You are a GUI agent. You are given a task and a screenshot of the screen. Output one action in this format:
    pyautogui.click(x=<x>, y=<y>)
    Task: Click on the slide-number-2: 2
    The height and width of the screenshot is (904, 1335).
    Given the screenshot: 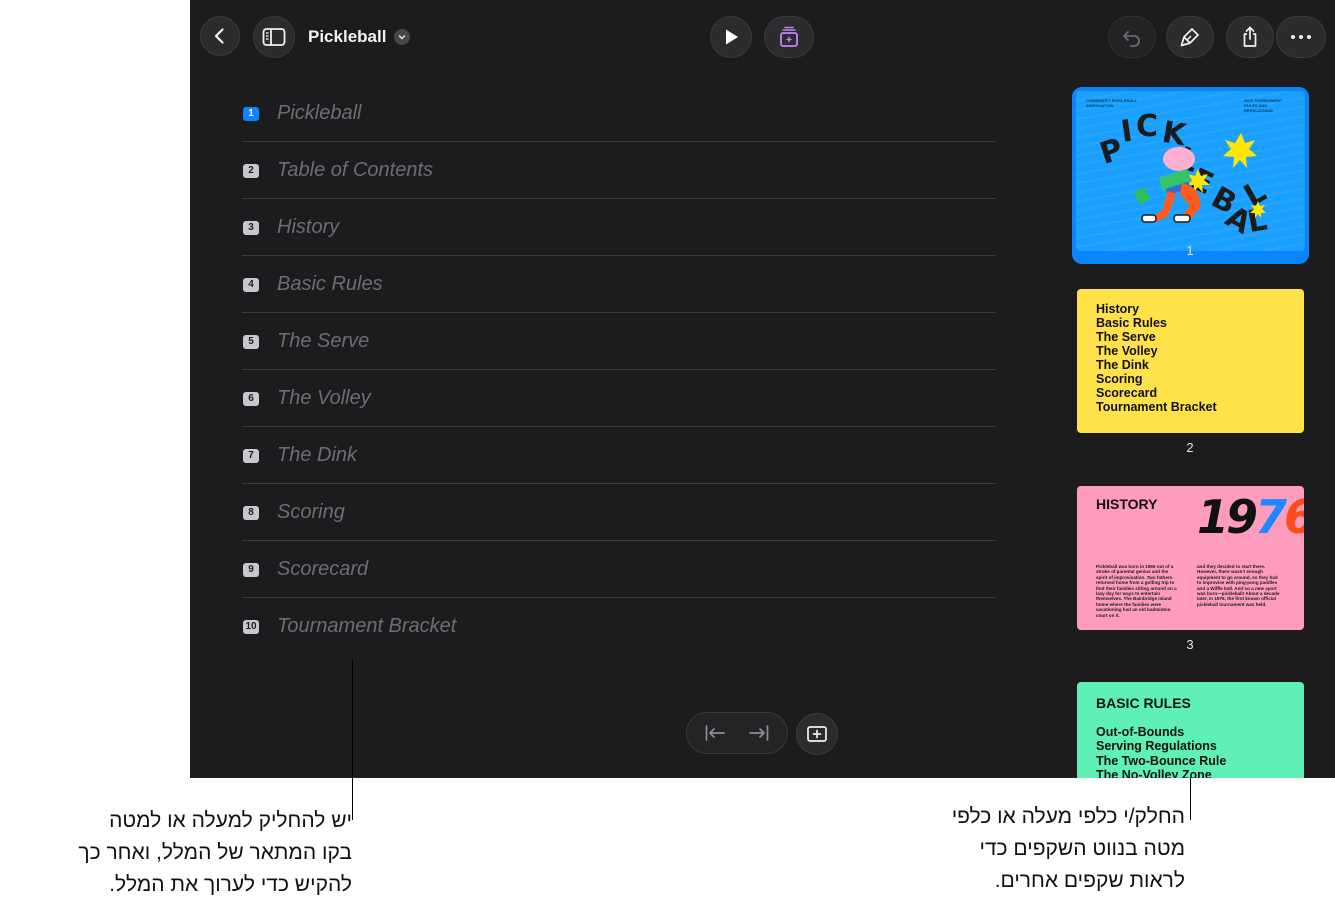 What is the action you would take?
    pyautogui.click(x=1190, y=447)
    